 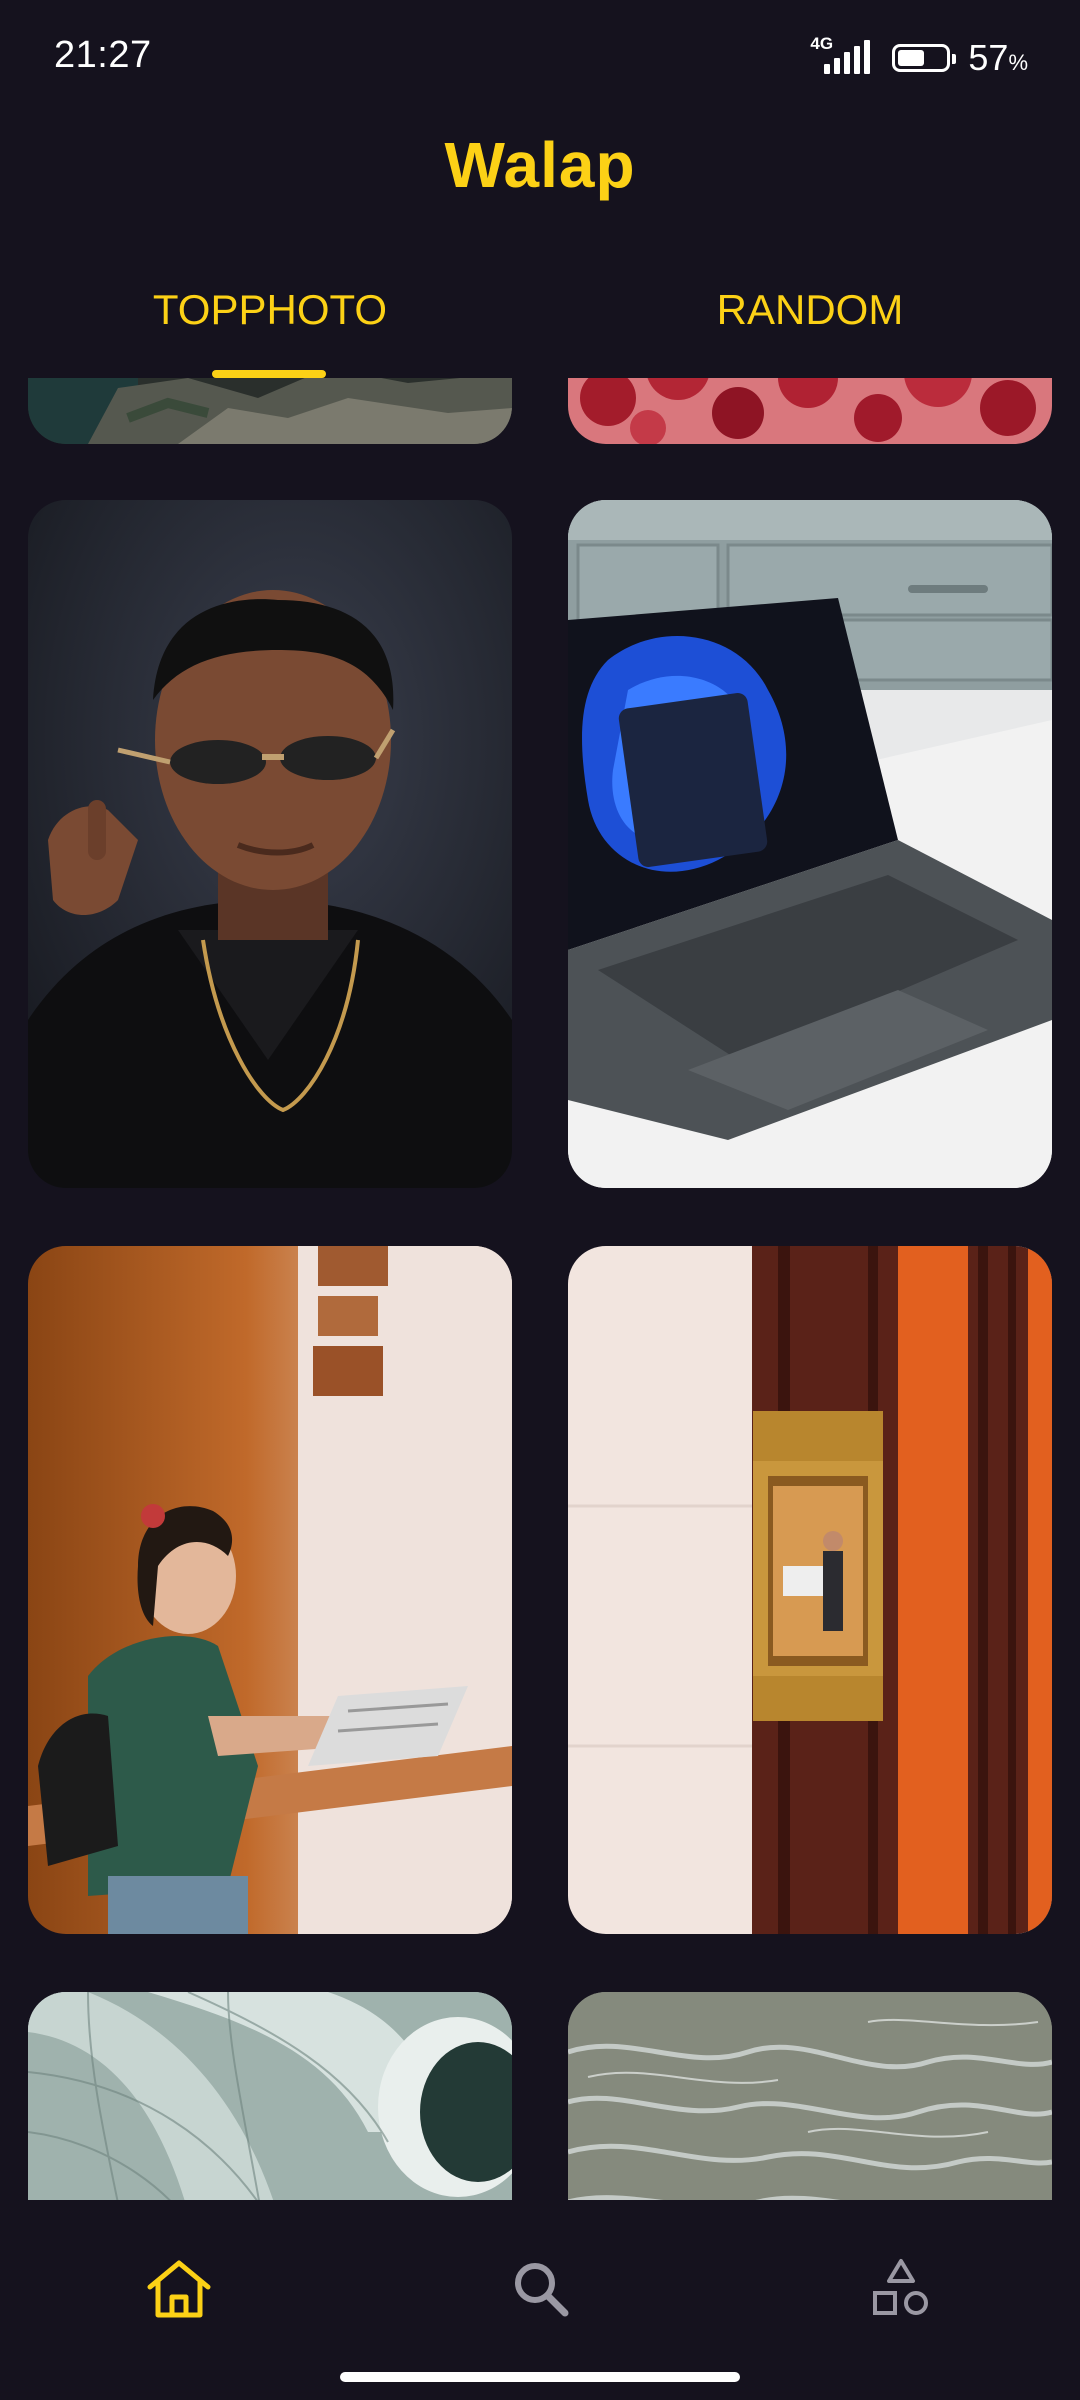 What do you see at coordinates (270, 2096) in the screenshot?
I see `photo-tile-spiral-tunnel` at bounding box center [270, 2096].